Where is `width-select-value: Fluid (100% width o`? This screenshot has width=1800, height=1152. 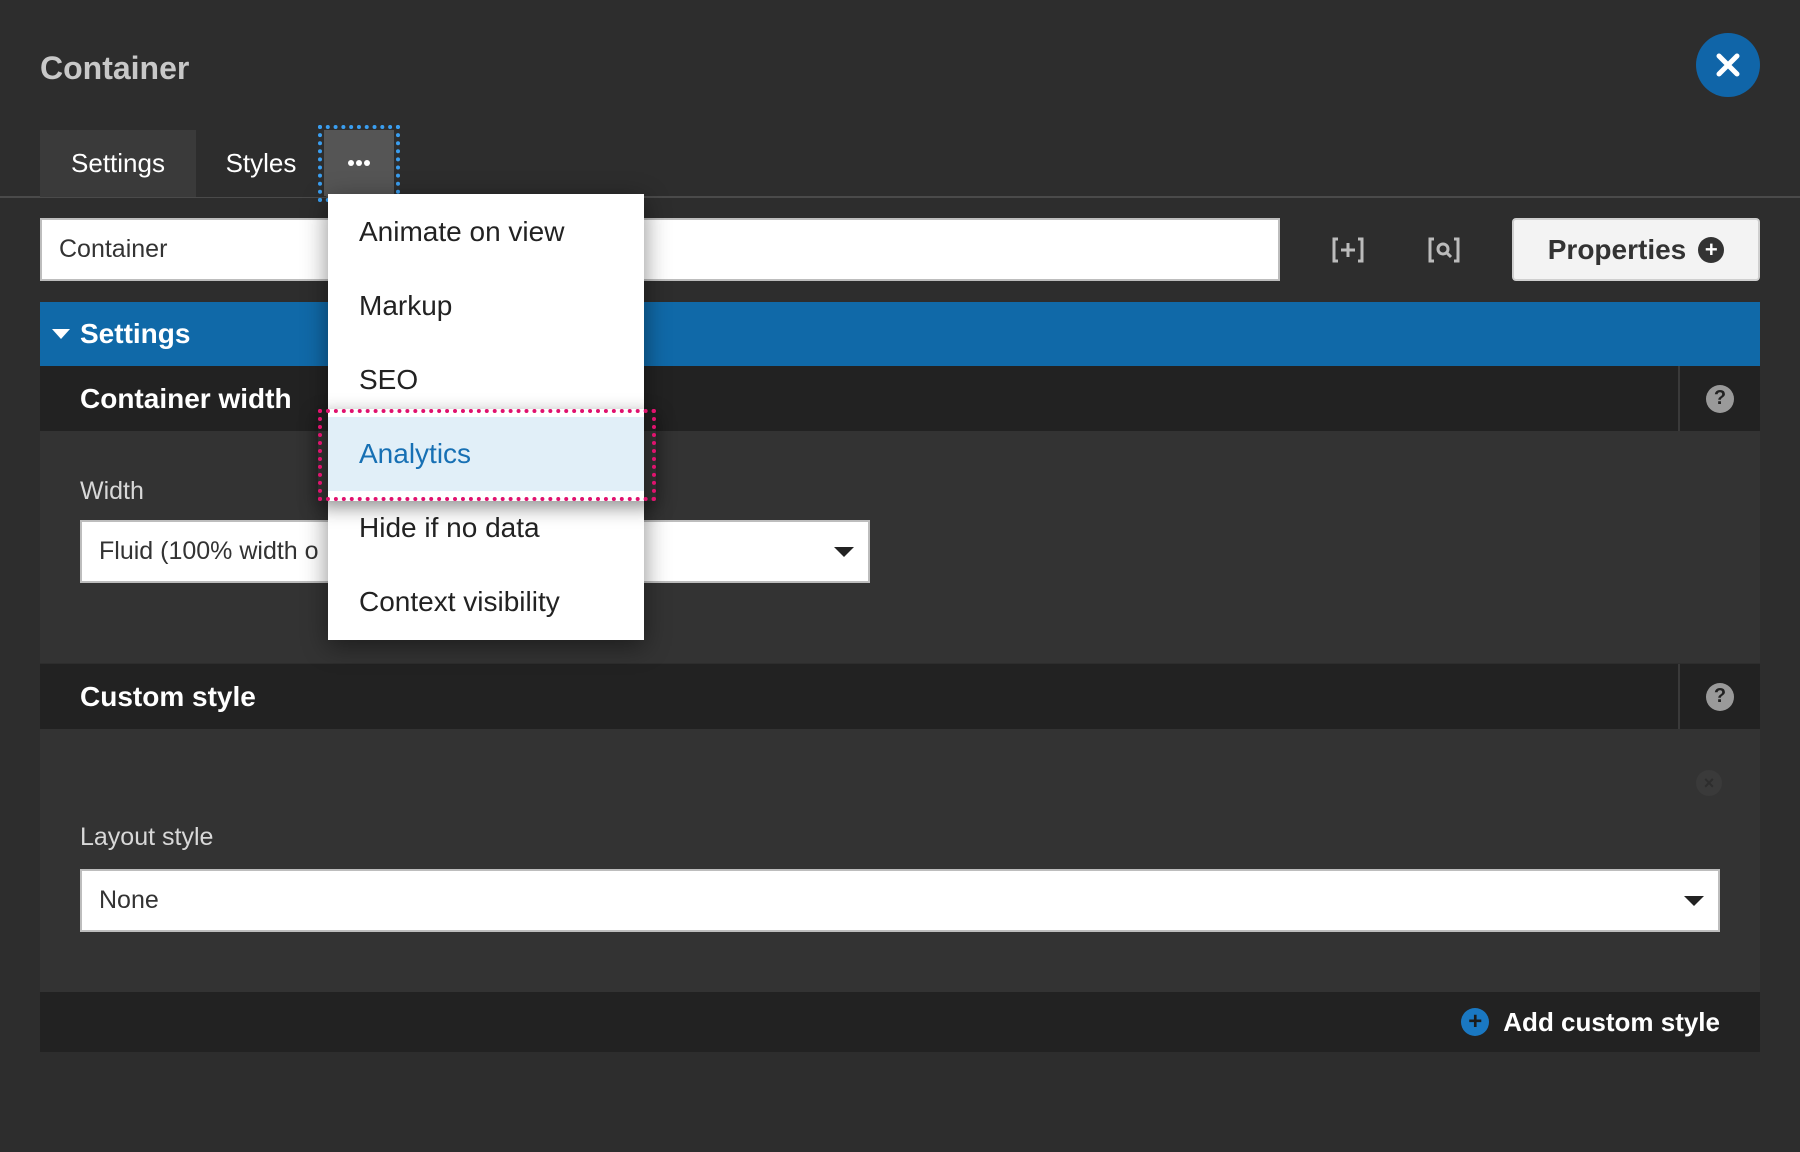
width-select-value: Fluid (100% width o is located at coordinates (209, 551).